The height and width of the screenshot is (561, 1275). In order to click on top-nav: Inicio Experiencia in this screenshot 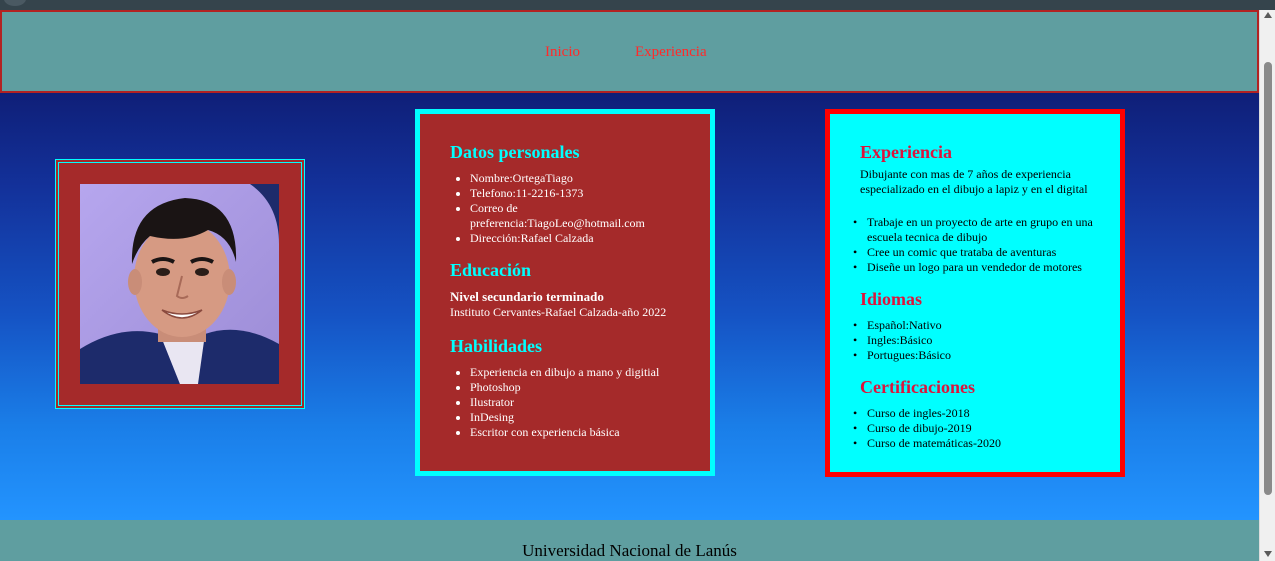, I will do `click(629, 51)`.